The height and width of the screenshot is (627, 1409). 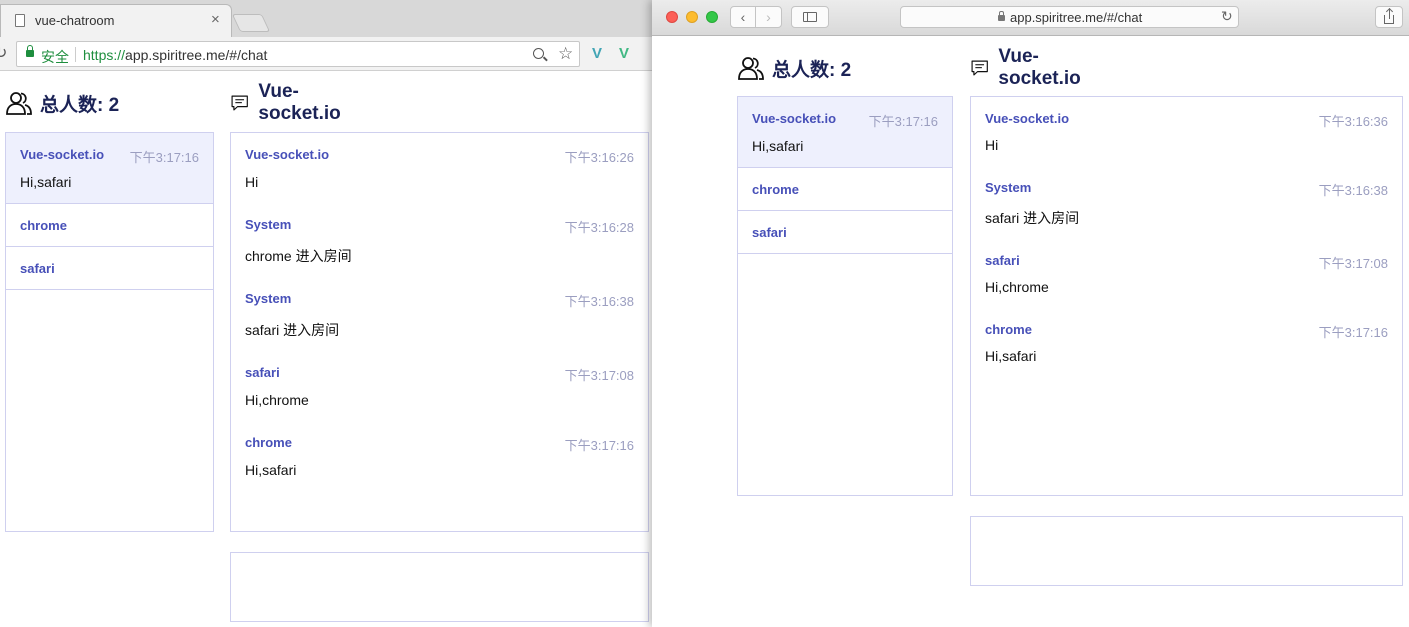 I want to click on sidebar-toggle-button, so click(x=810, y=17).